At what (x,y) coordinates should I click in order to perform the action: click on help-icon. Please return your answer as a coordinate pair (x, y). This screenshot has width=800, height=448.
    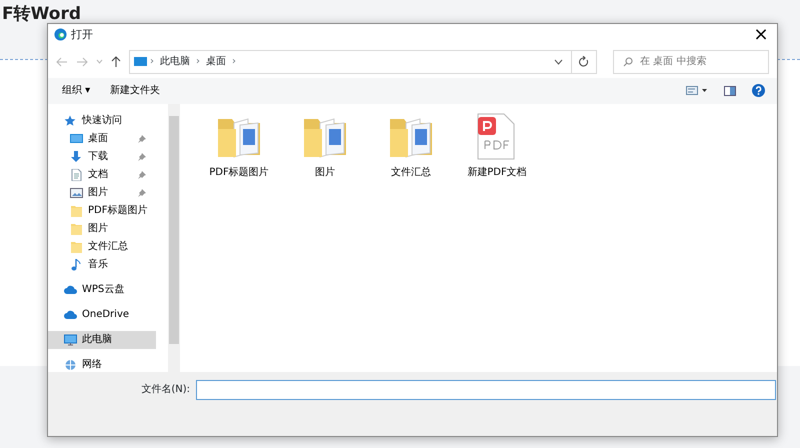
    Looking at the image, I should click on (758, 91).